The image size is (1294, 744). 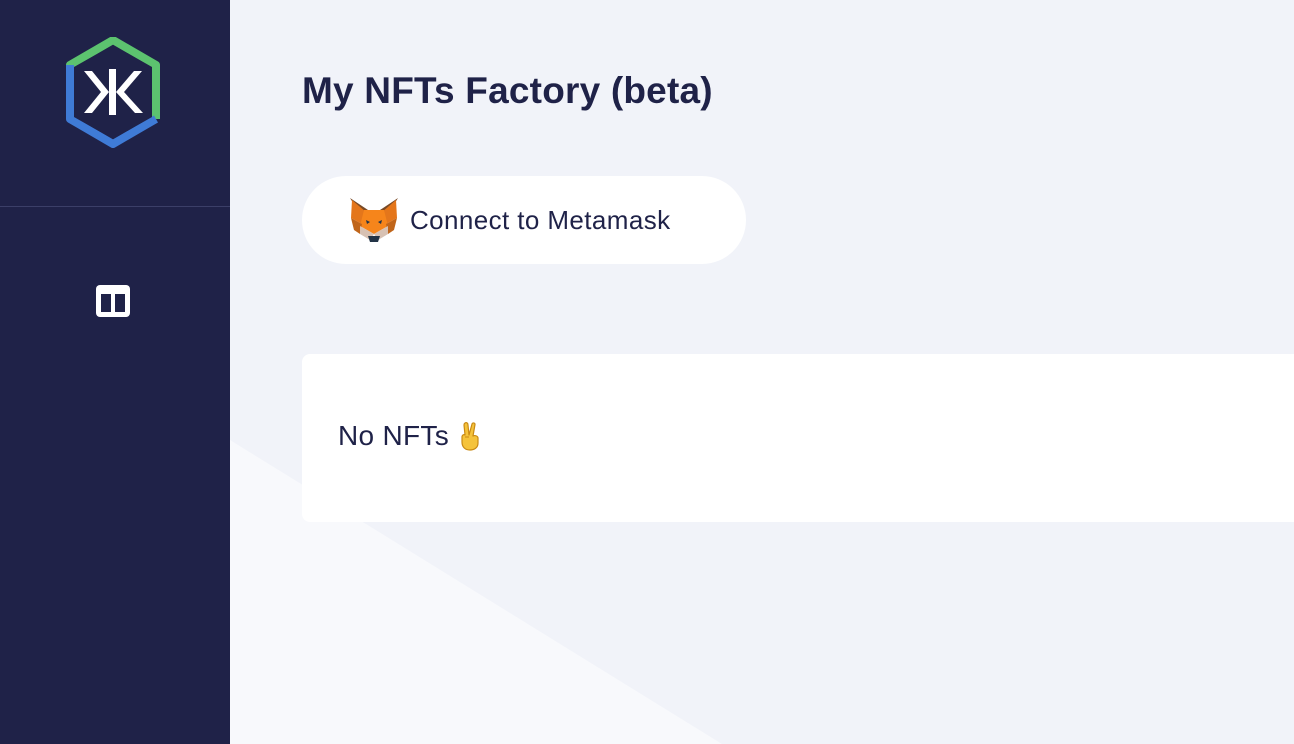 I want to click on empty-state-text: No NFTs, so click(x=393, y=435).